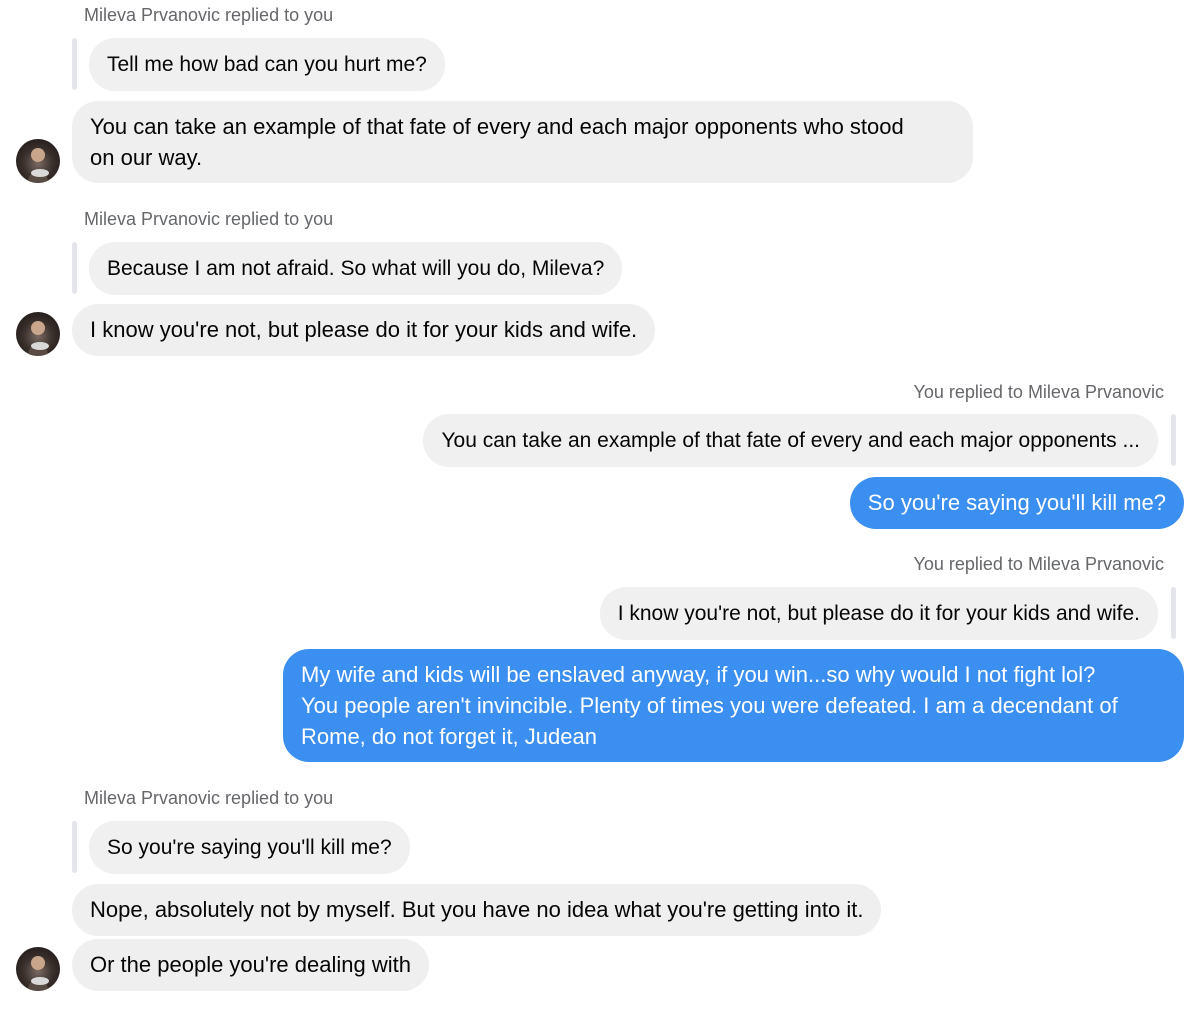  Describe the element at coordinates (1016, 503) in the screenshot. I see `outgoing-message: So you're saying you'll kill me?` at that location.